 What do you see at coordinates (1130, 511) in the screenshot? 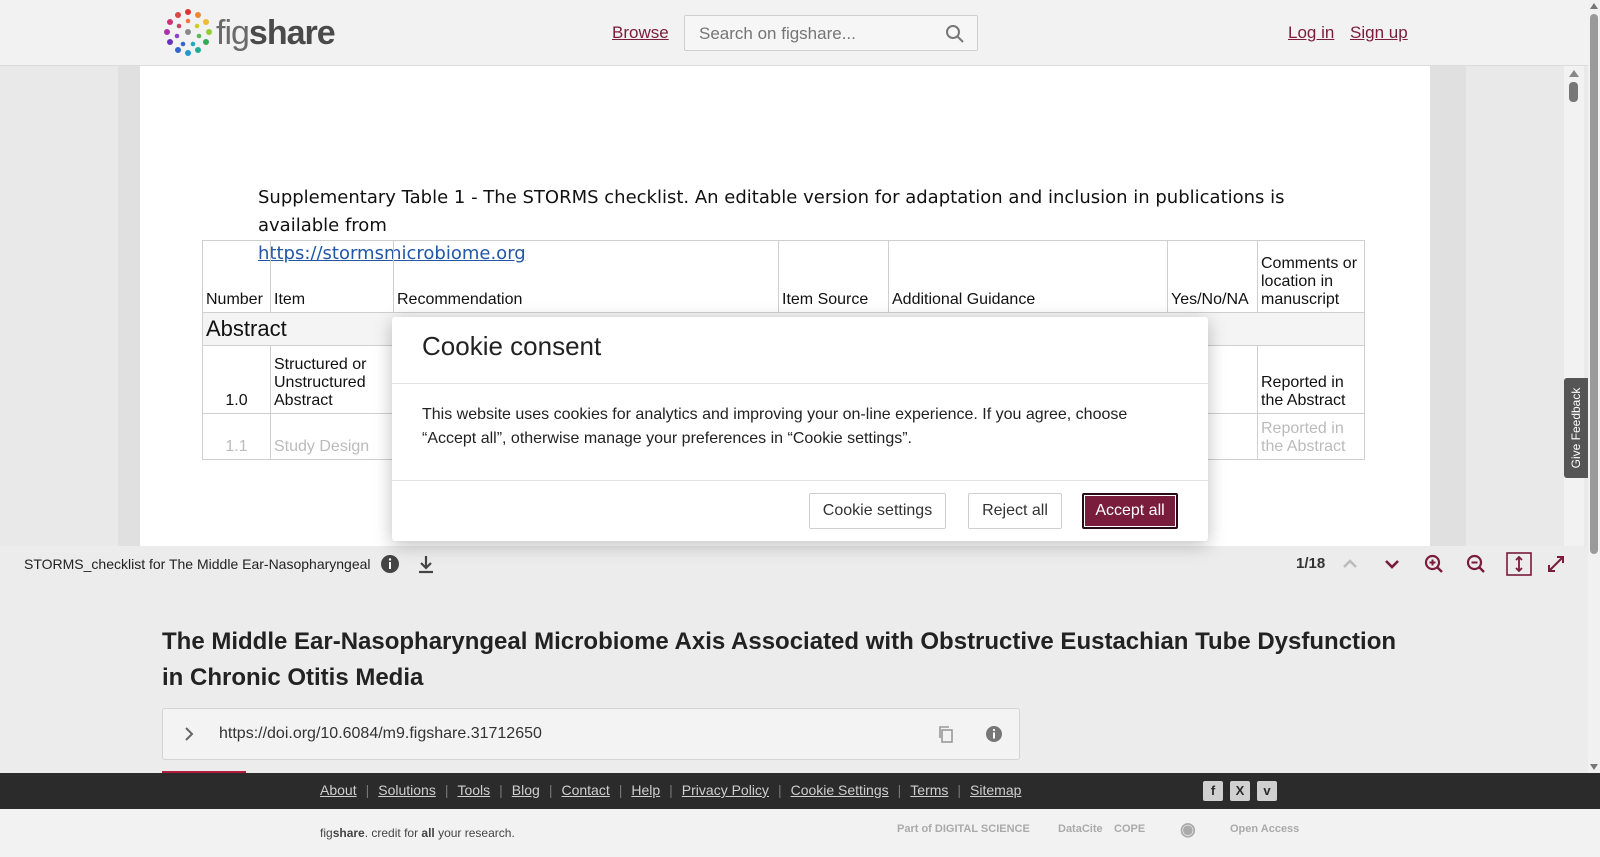
I see `accept-all-button: Accept all` at bounding box center [1130, 511].